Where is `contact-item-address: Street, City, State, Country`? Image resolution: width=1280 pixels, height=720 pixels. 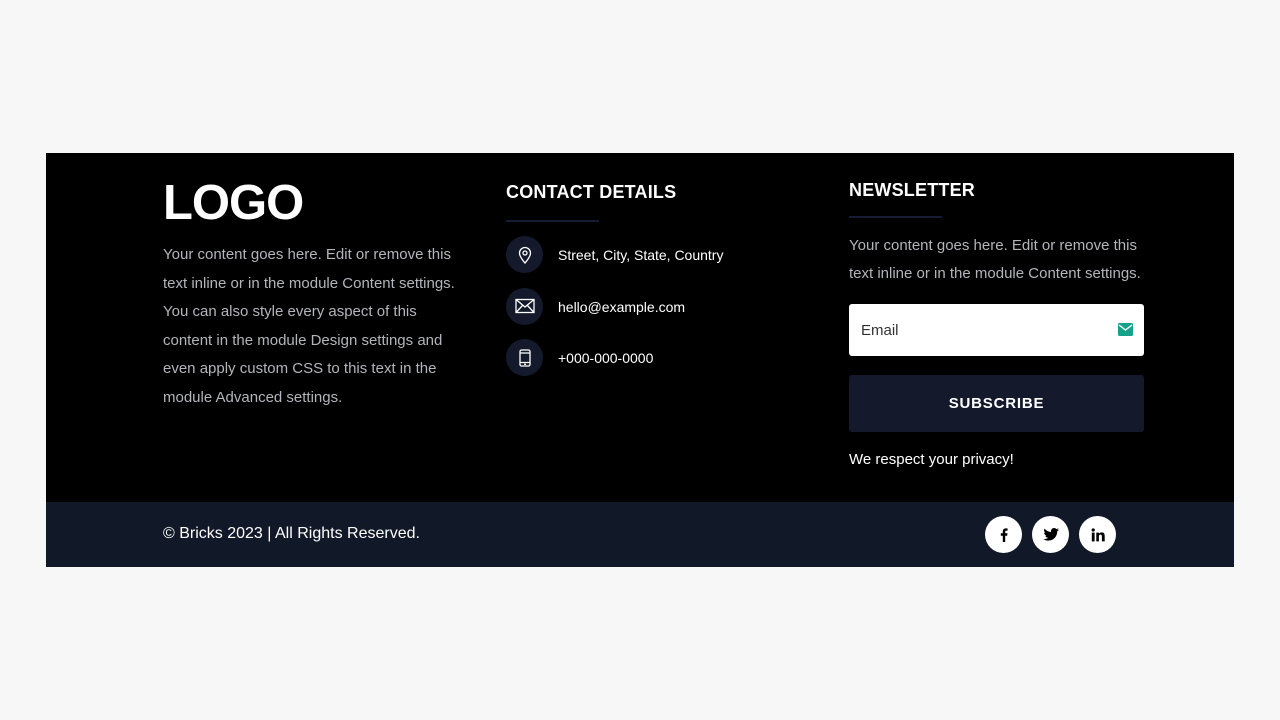 contact-item-address: Street, City, State, Country is located at coordinates (656, 255).